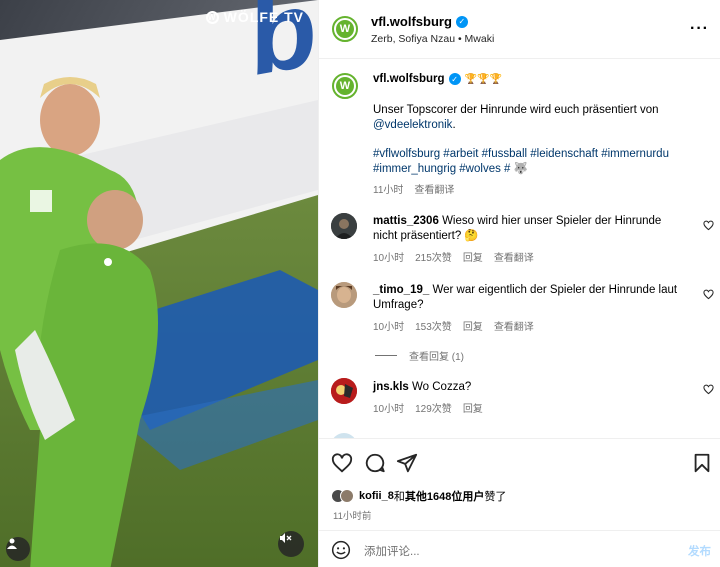 Image resolution: width=720 pixels, height=567 pixels. What do you see at coordinates (699, 551) in the screenshot?
I see `post-comment-button: 发布` at bounding box center [699, 551].